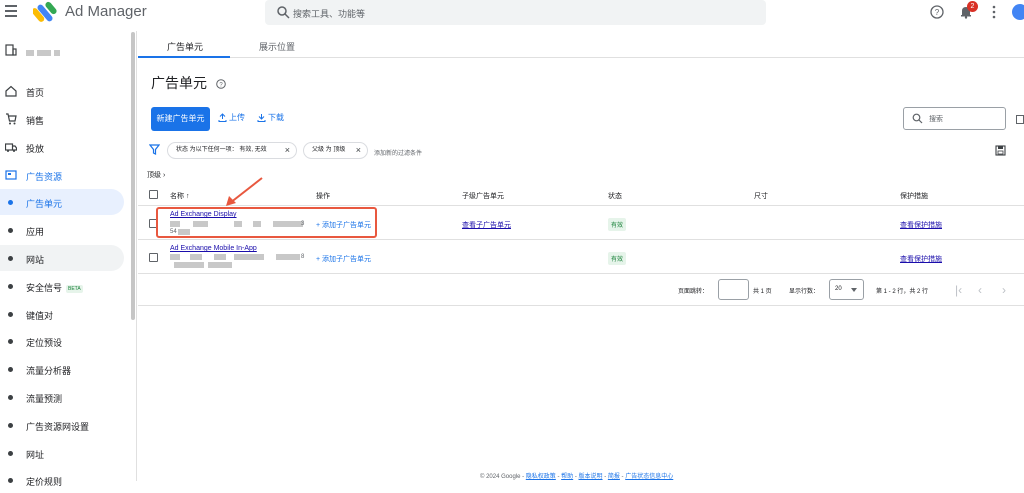 The width and height of the screenshot is (1024, 493). I want to click on sidebar-item-targeting-presets: 定位预设, so click(62, 341).